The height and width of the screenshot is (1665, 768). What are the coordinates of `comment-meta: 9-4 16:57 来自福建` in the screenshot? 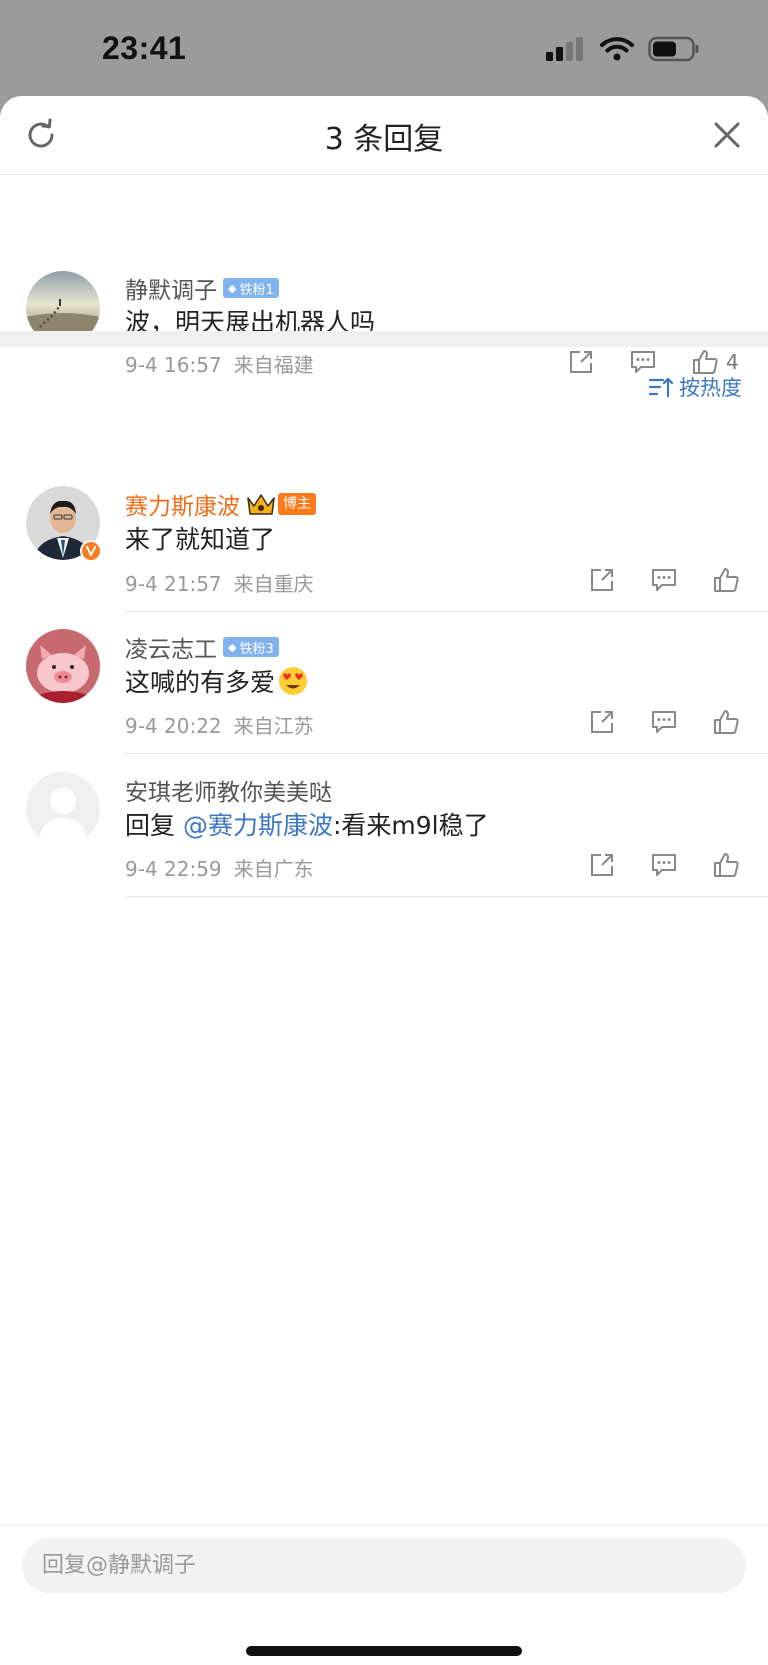 It's located at (219, 363).